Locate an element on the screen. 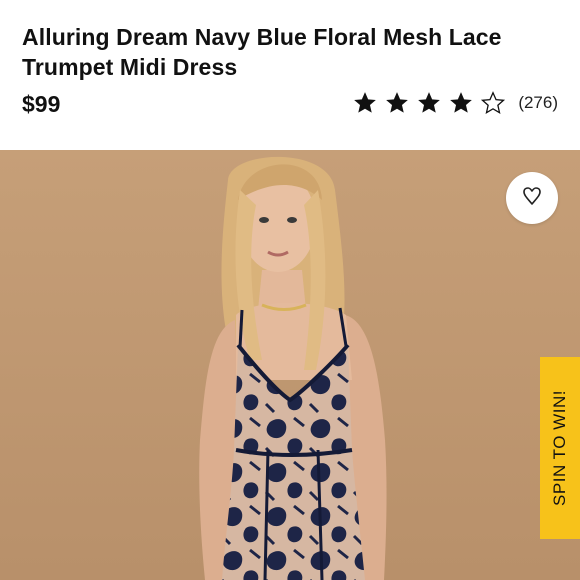 The height and width of the screenshot is (580, 580). favorite-button is located at coordinates (532, 198).